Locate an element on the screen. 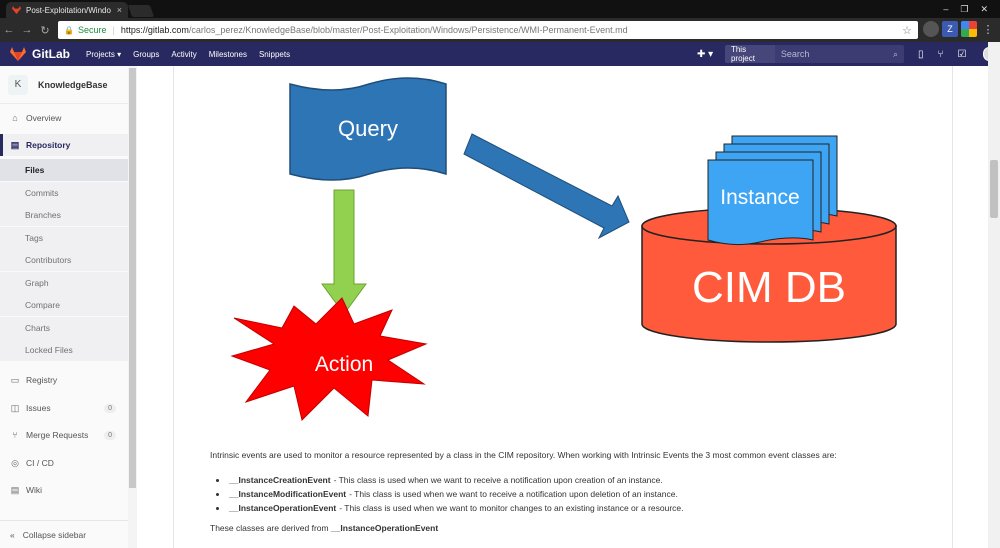 The image size is (1000, 548). lock-icon: 🔒 is located at coordinates (69, 30).